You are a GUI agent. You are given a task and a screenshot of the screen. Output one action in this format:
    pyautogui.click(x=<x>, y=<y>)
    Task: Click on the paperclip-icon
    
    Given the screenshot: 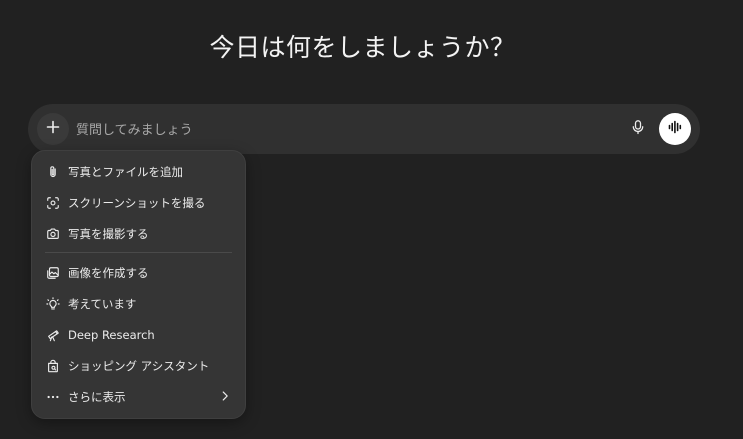 What is the action you would take?
    pyautogui.click(x=53, y=172)
    